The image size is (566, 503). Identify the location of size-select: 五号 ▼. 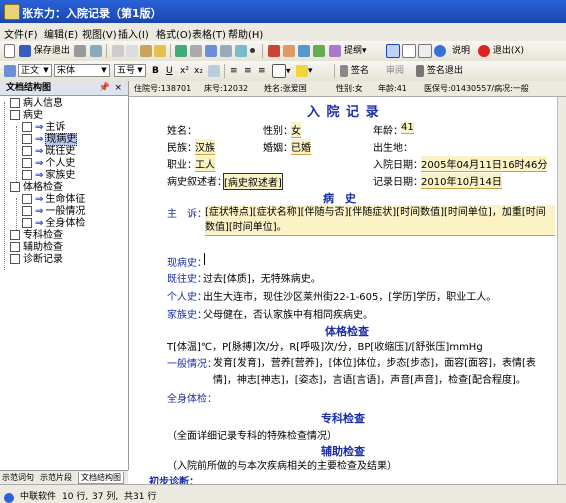
(130, 70).